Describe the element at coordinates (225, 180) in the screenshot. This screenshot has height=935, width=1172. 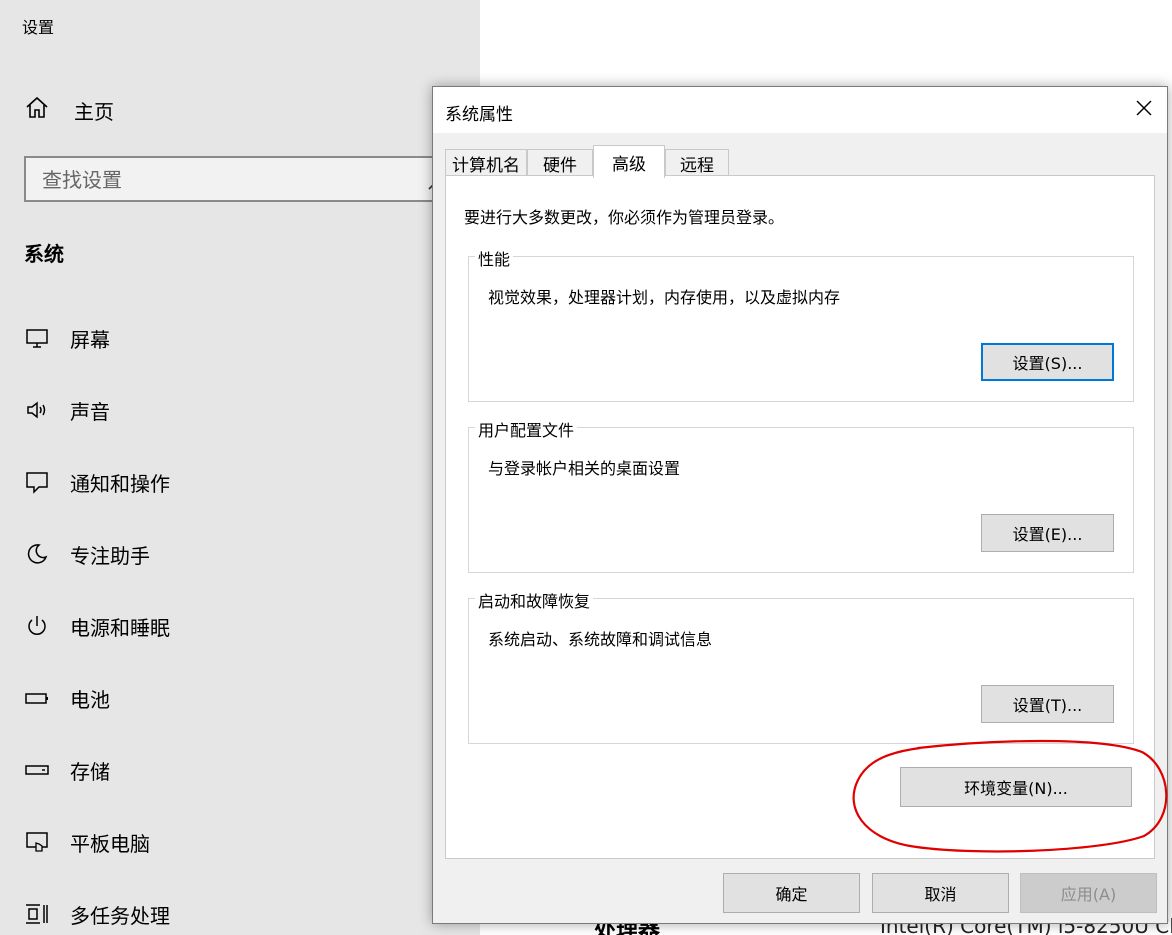
I see `search-input` at that location.